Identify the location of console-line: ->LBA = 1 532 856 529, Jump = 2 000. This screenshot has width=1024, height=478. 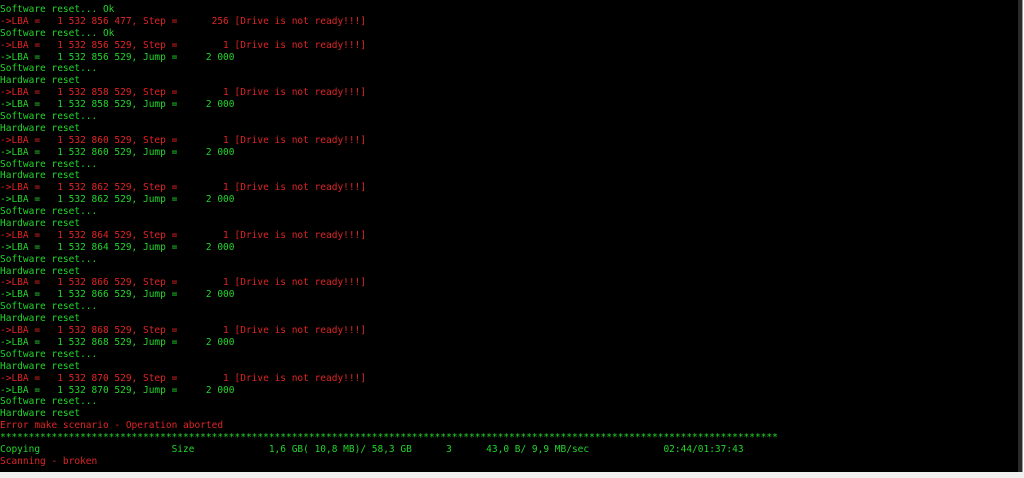
(117, 57).